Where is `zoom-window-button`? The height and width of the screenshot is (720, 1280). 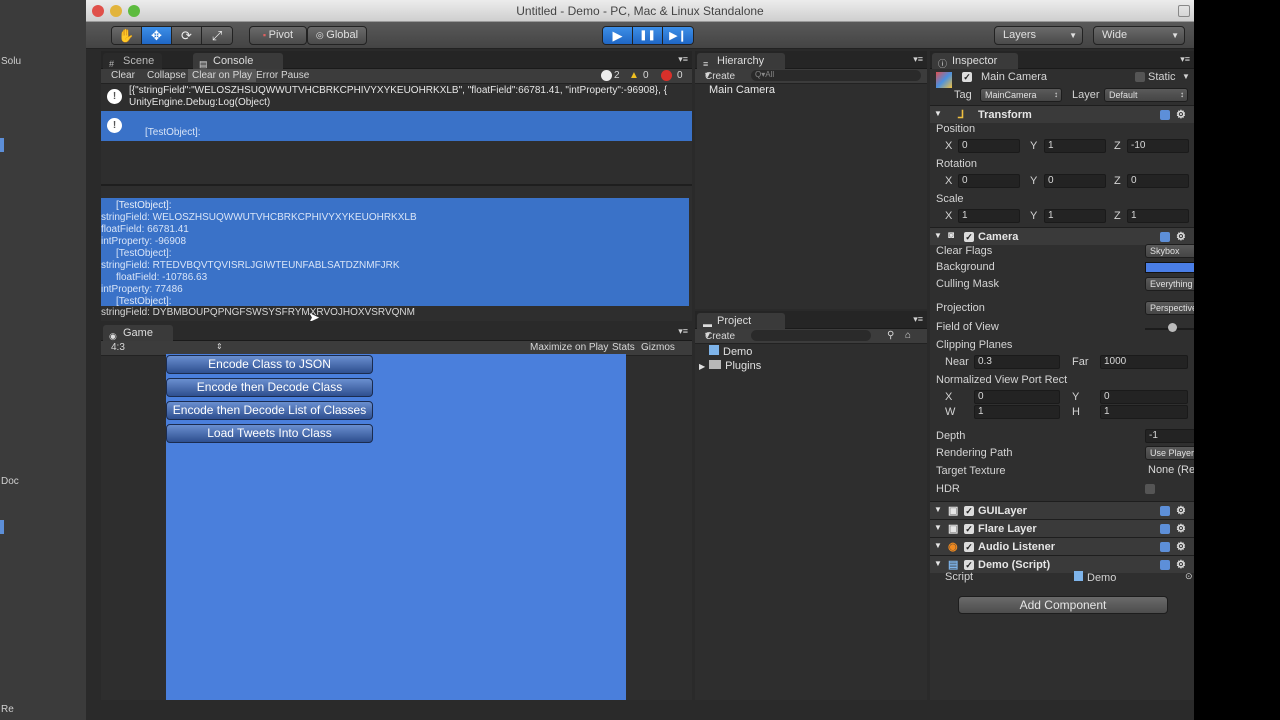 zoom-window-button is located at coordinates (134, 11).